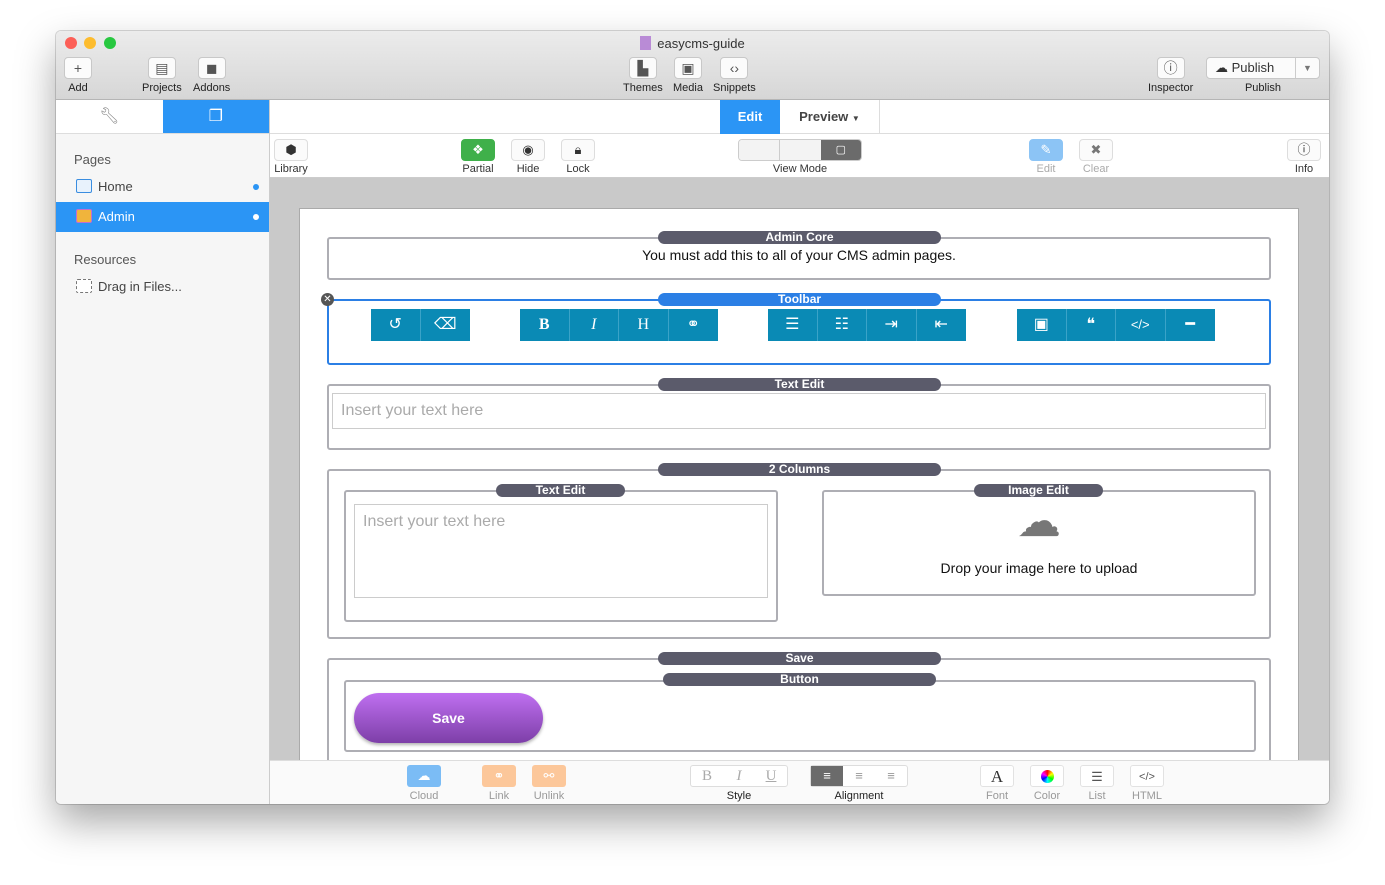 Image resolution: width=1385 pixels, height=885 pixels. I want to click on sidebar-item-home: Home, so click(162, 187).